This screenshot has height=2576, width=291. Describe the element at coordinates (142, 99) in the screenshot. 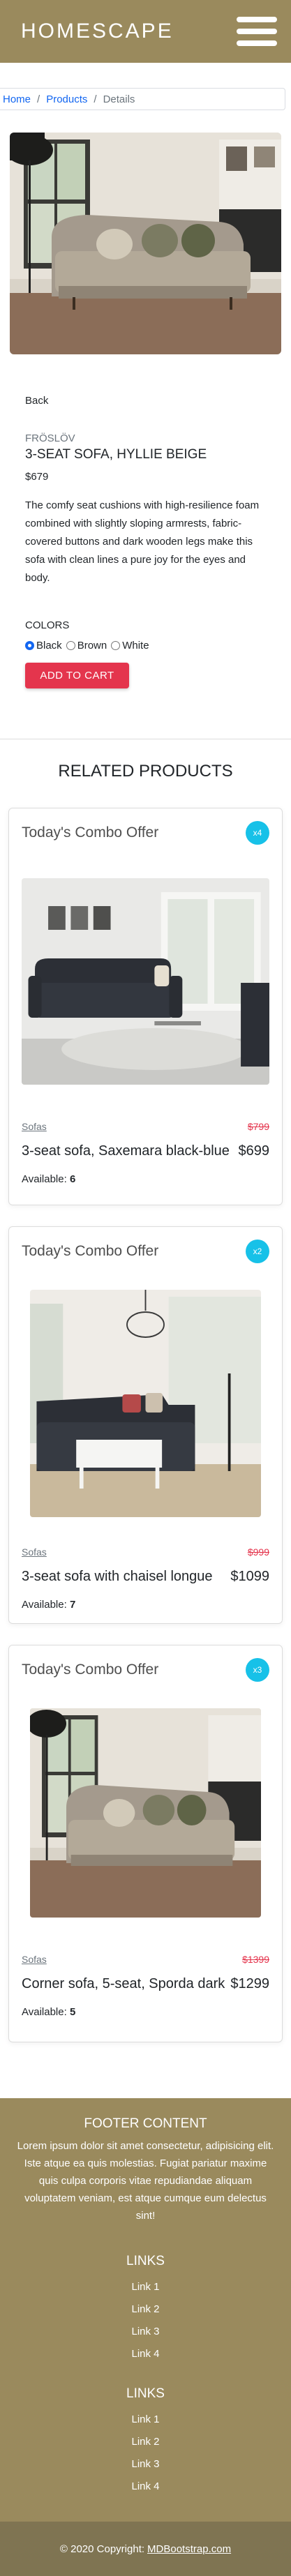

I see `breadcrumb: Home / Products / Details` at that location.